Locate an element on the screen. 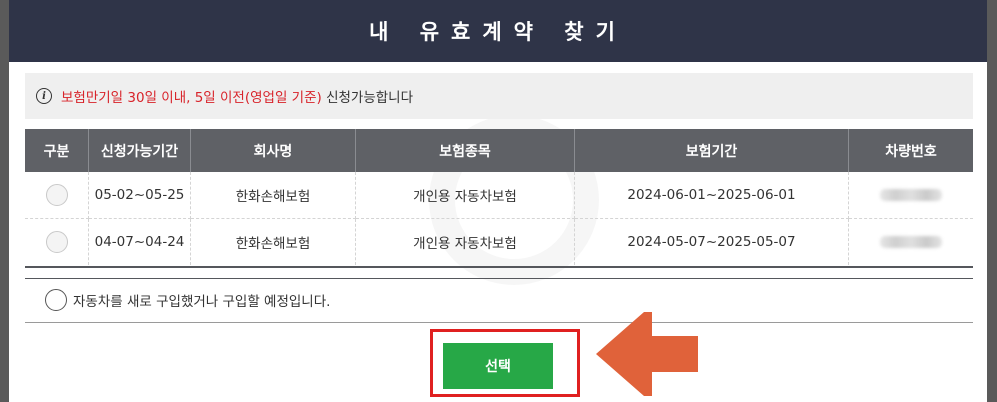  col-header-term: 보험기간 is located at coordinates (711, 150).